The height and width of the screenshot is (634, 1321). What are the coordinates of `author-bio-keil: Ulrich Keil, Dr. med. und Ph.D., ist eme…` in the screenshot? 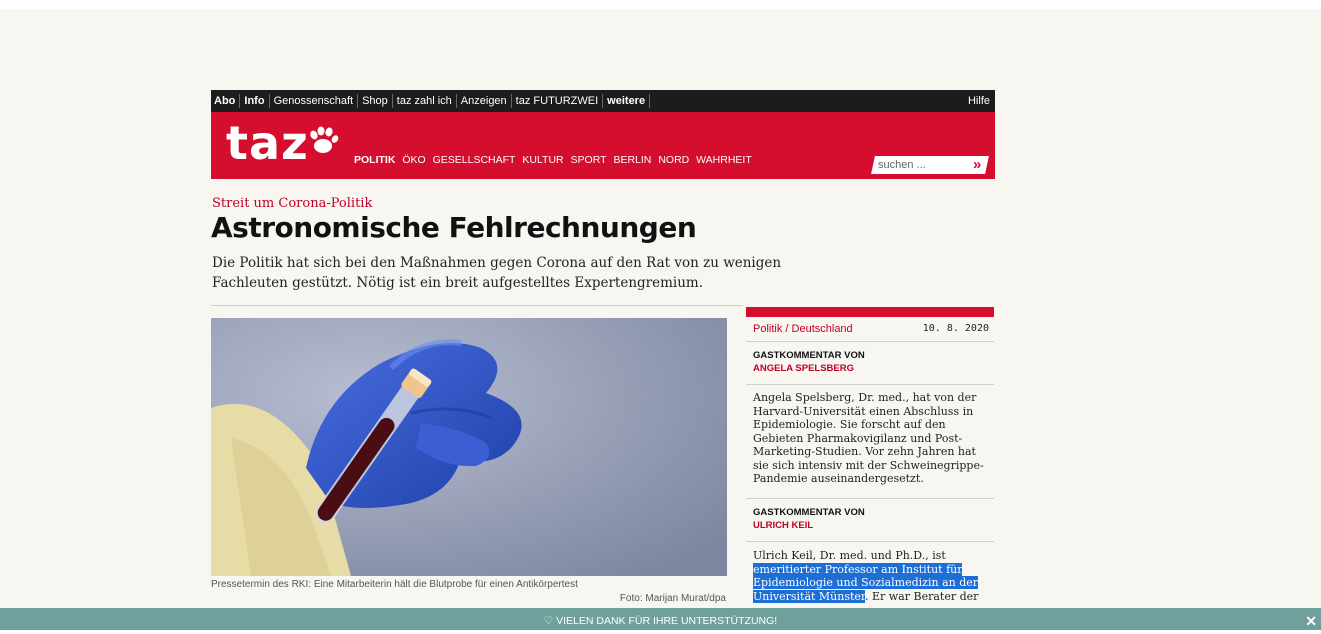 It's located at (871, 576).